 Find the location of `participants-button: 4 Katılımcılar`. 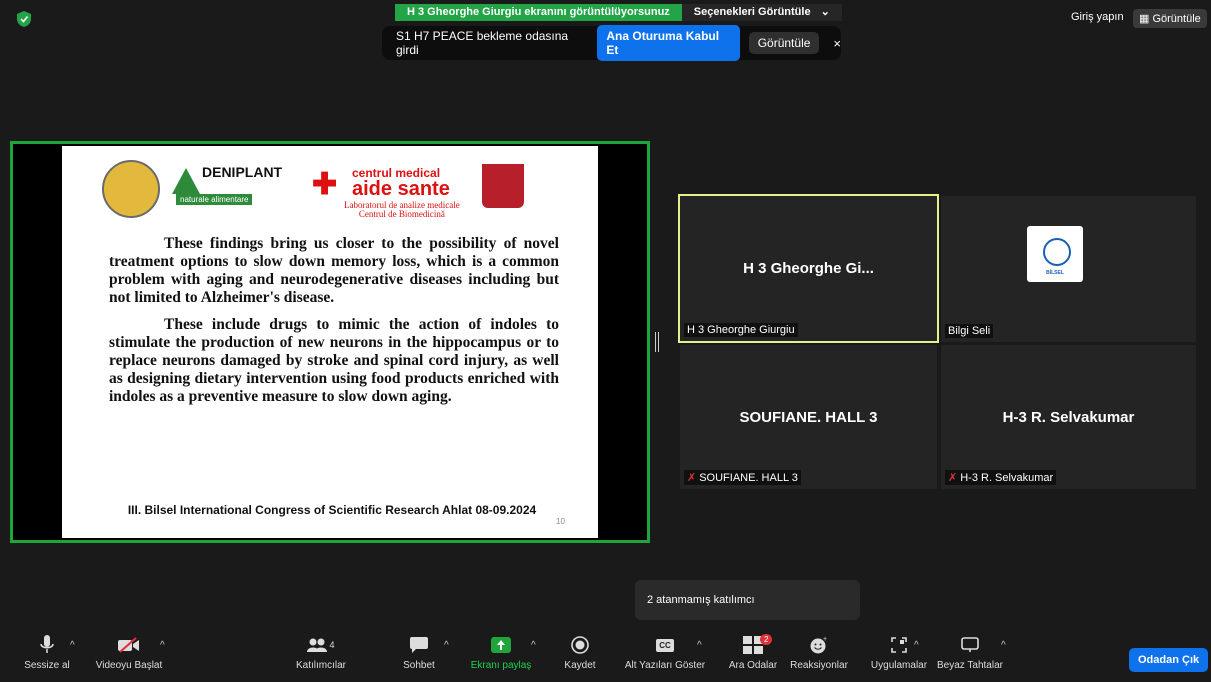

participants-button: 4 Katılımcılar is located at coordinates (321, 652).